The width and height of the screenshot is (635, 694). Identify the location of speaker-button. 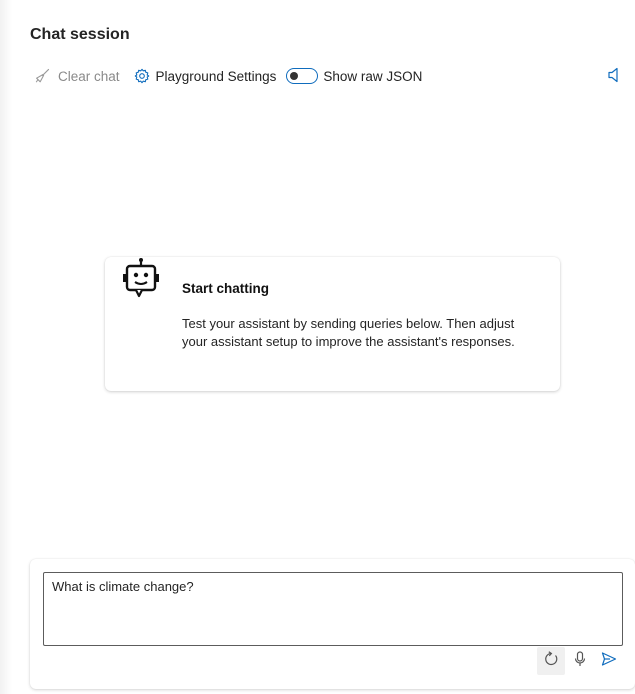
(614, 76).